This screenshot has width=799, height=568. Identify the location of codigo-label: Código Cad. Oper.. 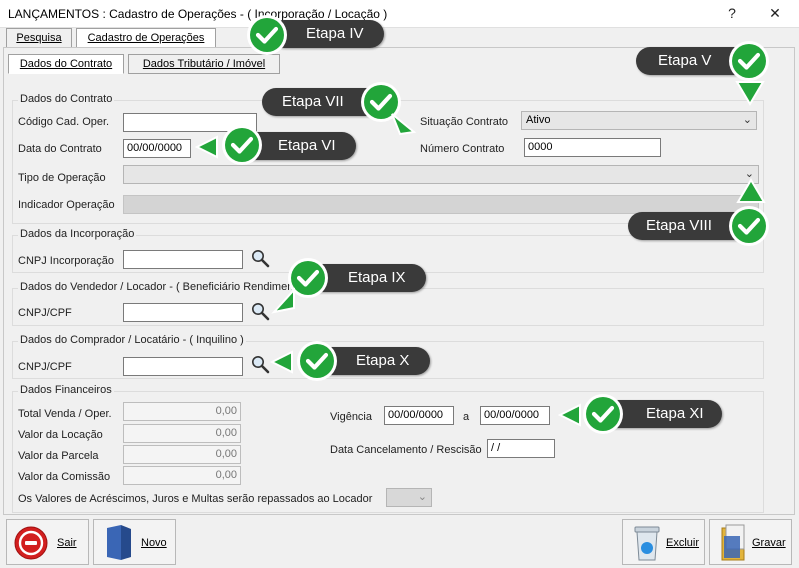
(64, 122).